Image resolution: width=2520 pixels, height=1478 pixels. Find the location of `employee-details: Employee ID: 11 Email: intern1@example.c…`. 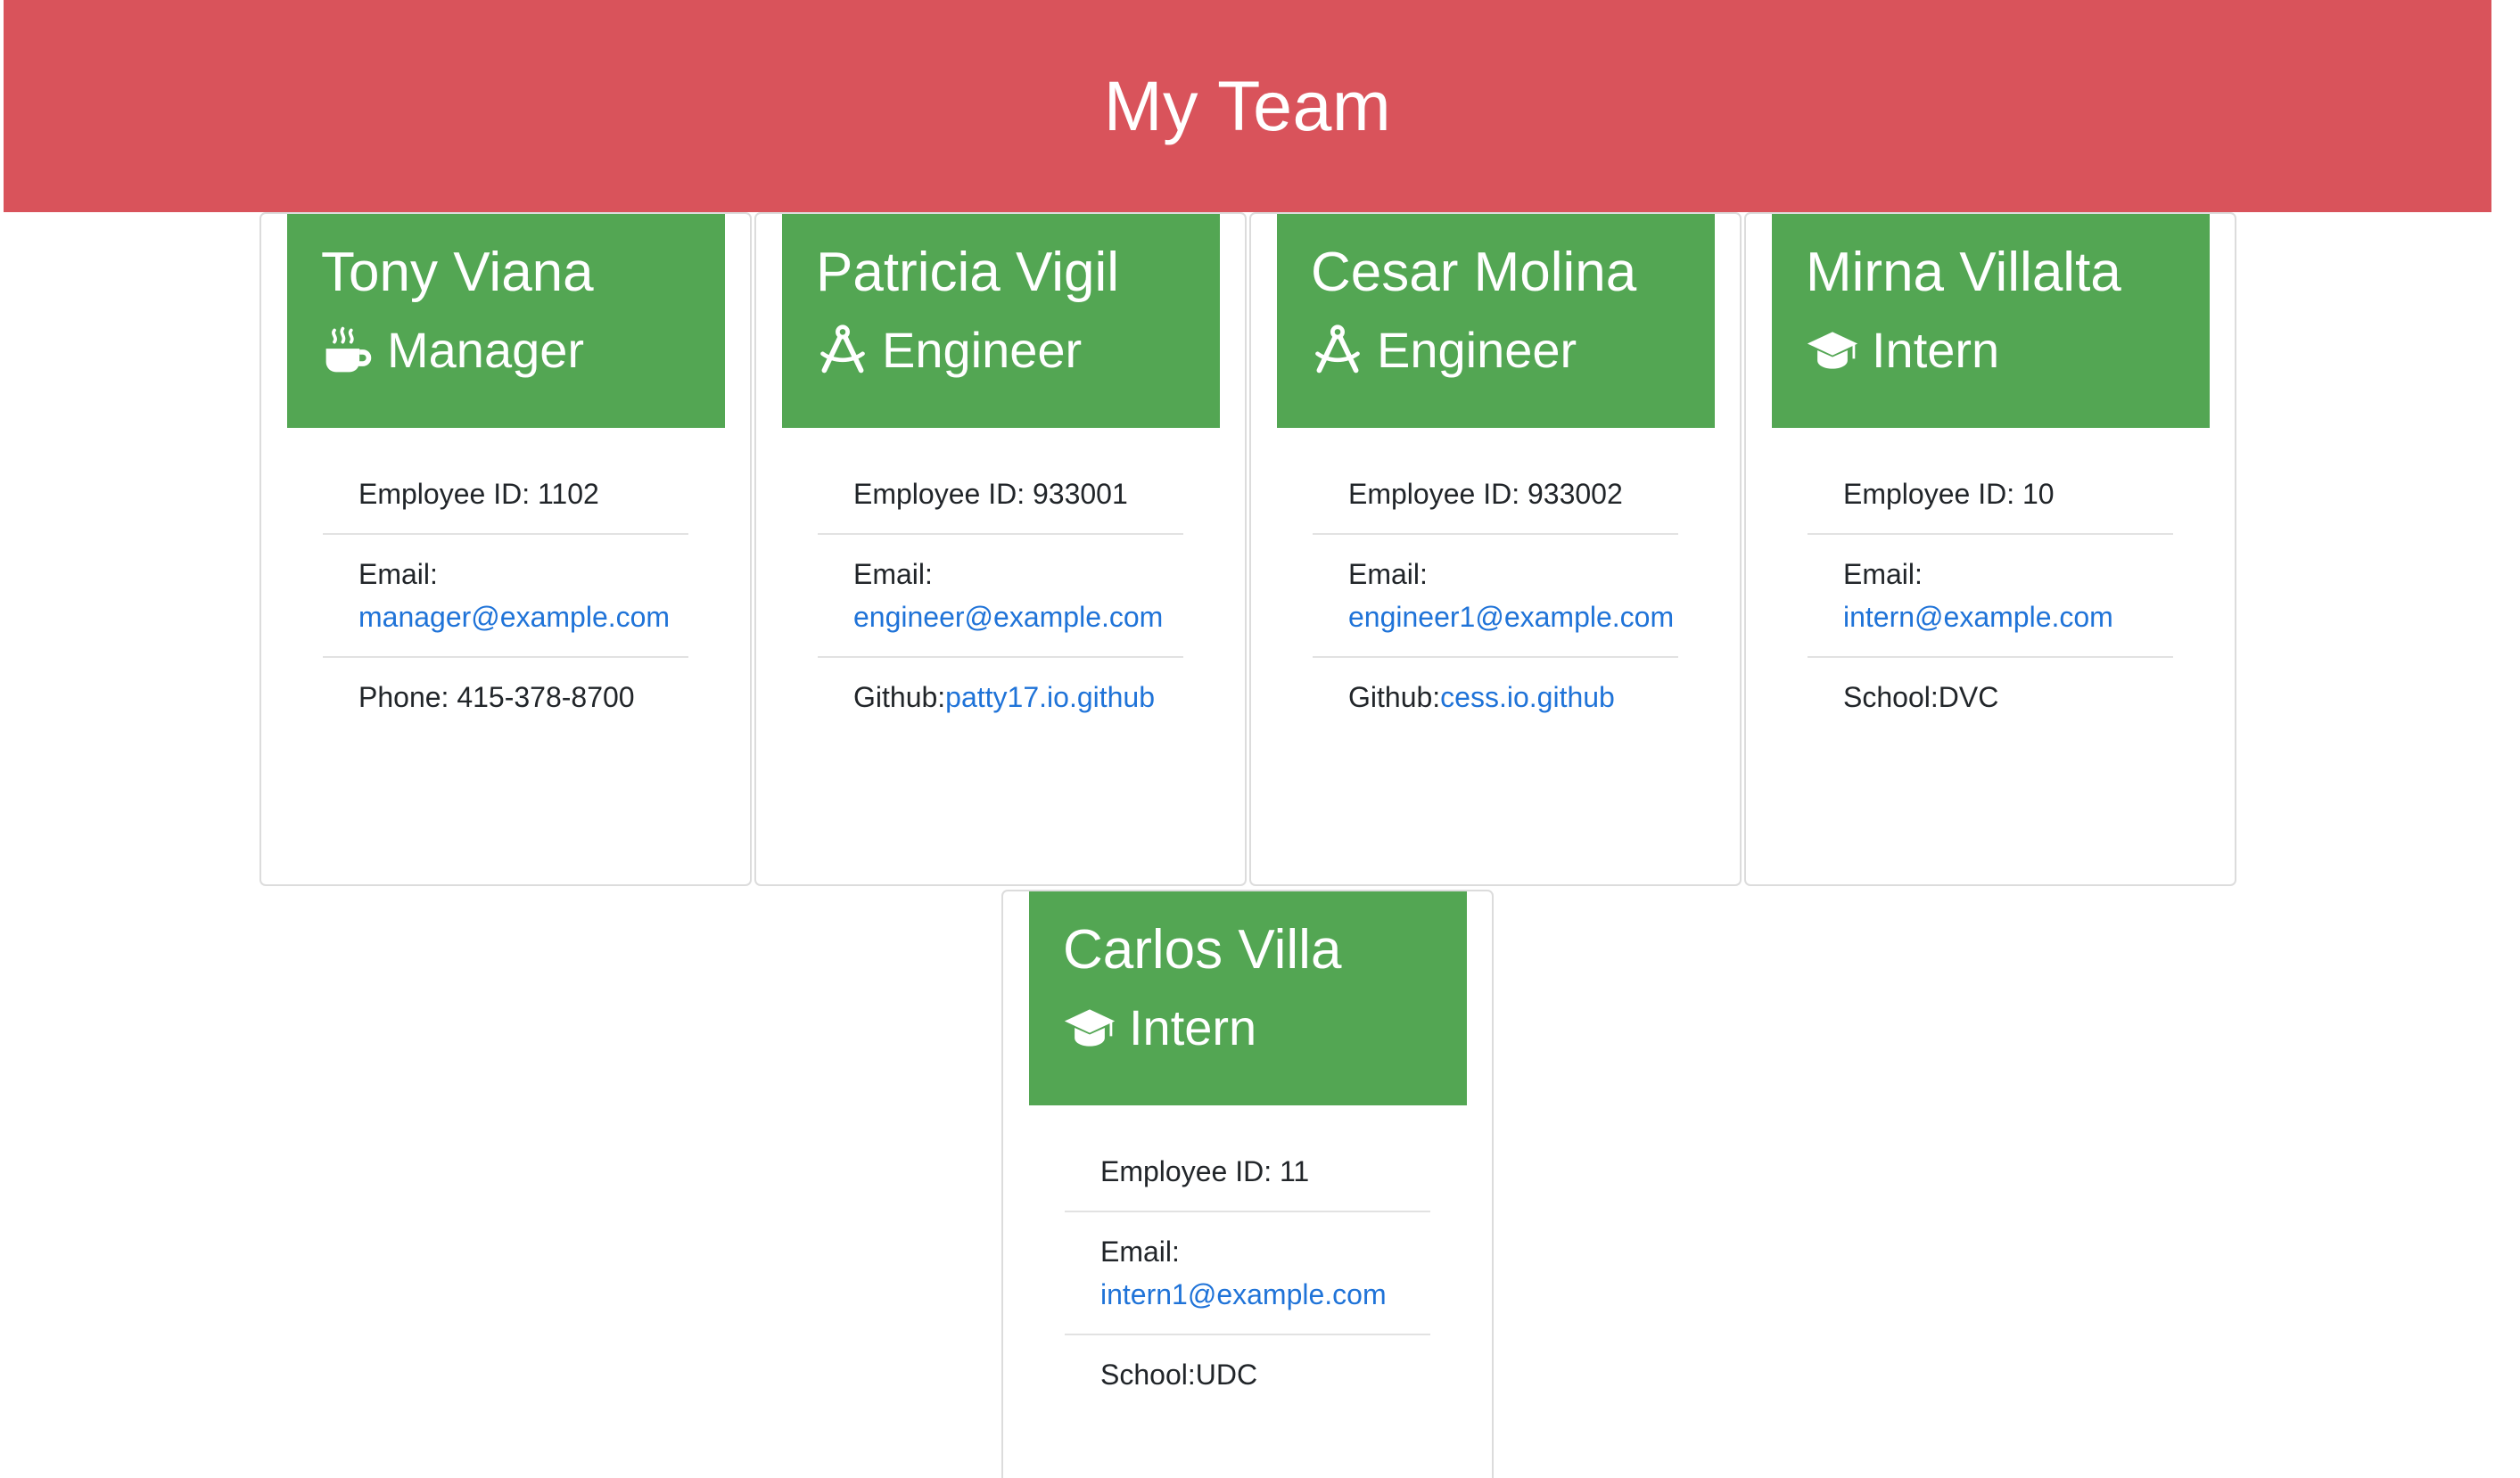

employee-details: Employee ID: 11 Email: intern1@example.c… is located at coordinates (1247, 1273).